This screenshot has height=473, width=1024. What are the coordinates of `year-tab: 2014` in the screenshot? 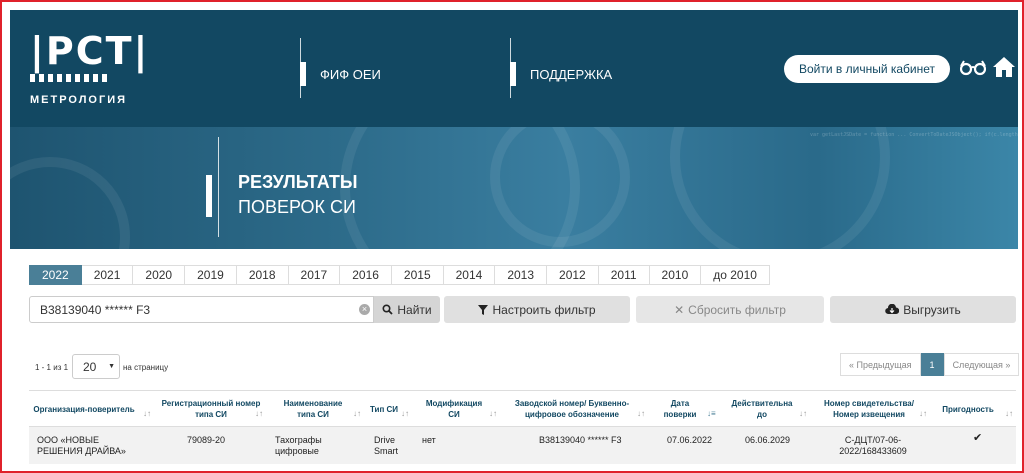 It's located at (469, 275).